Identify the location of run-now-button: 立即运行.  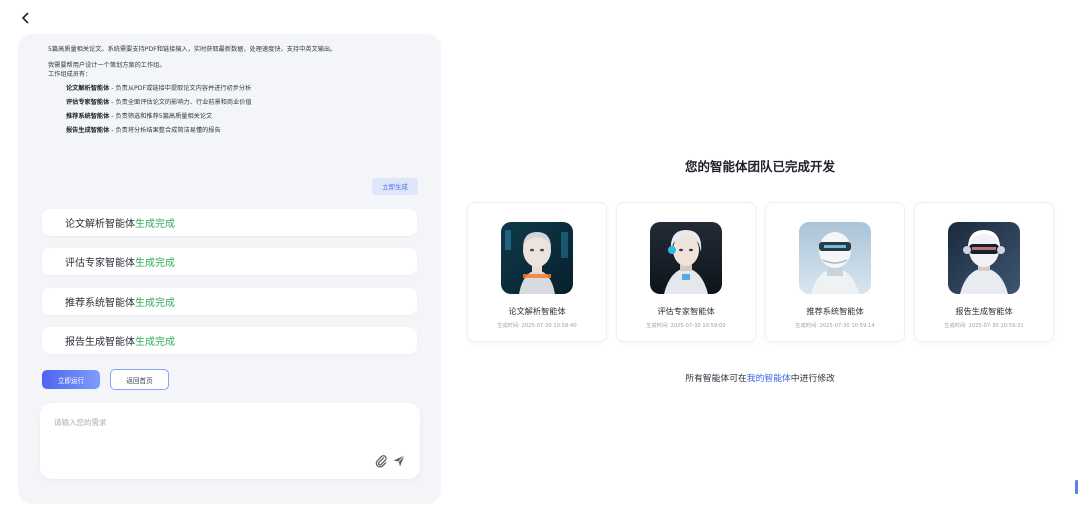
(71, 379).